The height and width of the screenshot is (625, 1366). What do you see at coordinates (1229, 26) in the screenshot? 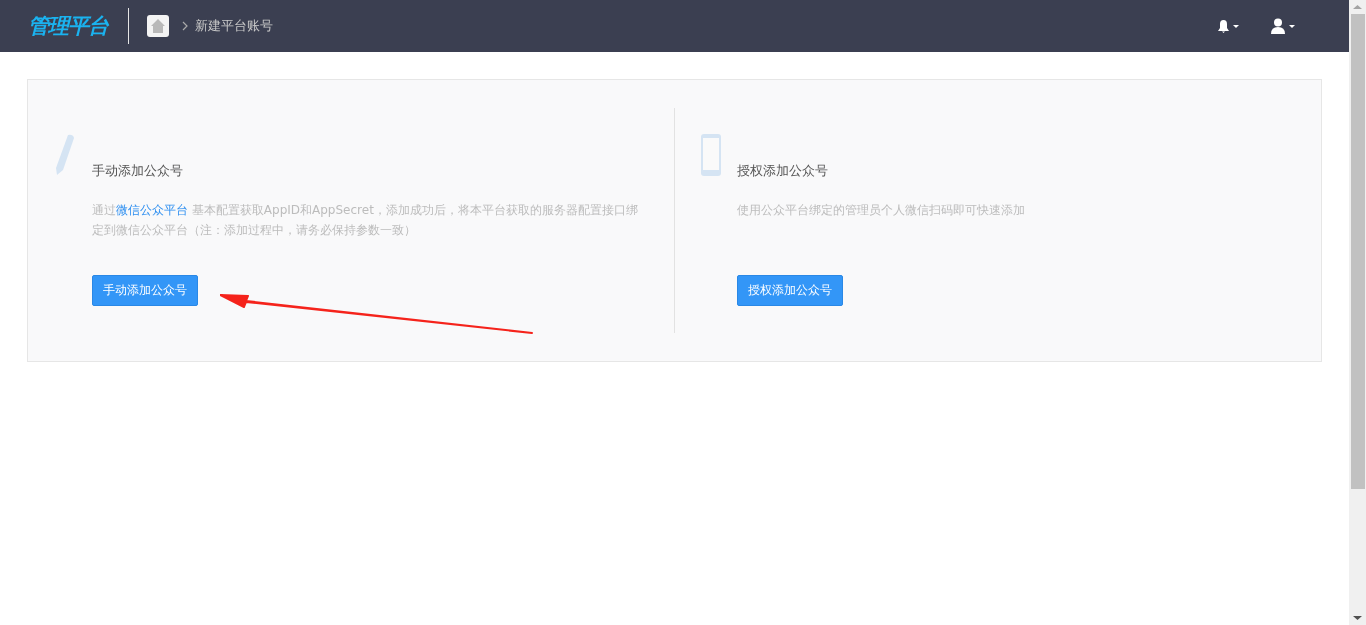
I see `notifications-button` at bounding box center [1229, 26].